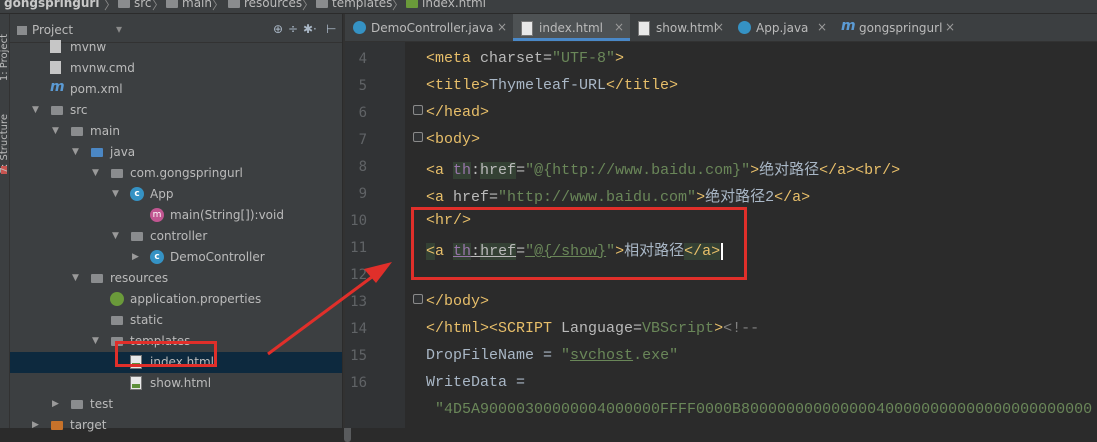 The height and width of the screenshot is (442, 1097). What do you see at coordinates (176, 215) in the screenshot?
I see `tree-row: m main(String[]):void` at bounding box center [176, 215].